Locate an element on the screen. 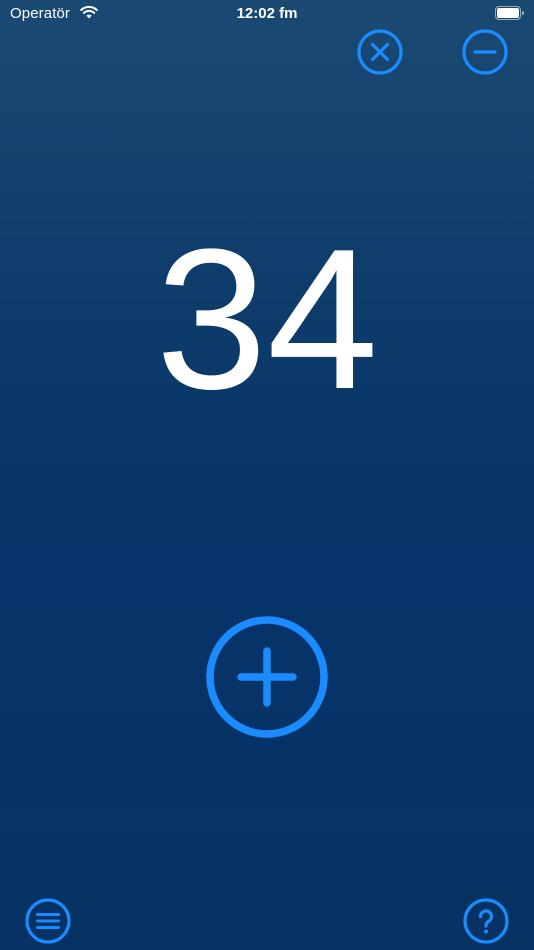 The height and width of the screenshot is (950, 534). menu-button is located at coordinates (48, 921).